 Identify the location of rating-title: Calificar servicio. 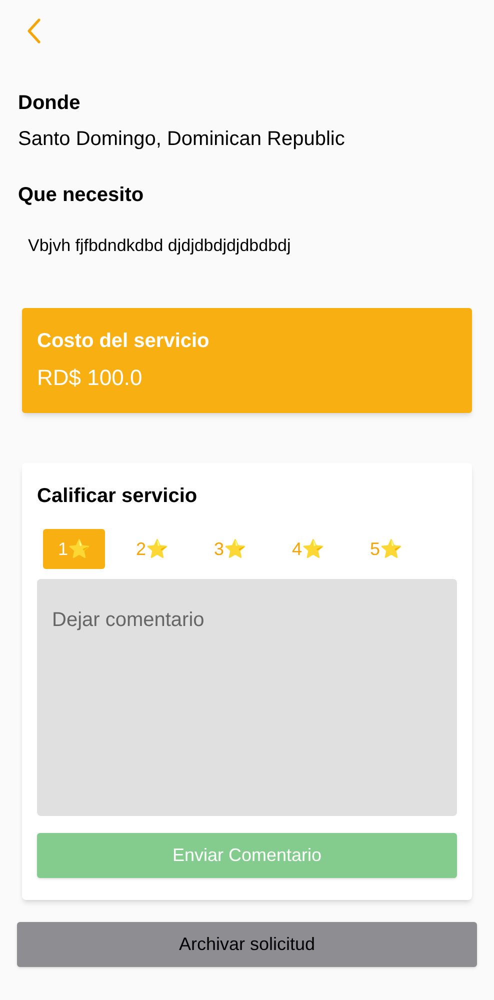
(117, 496).